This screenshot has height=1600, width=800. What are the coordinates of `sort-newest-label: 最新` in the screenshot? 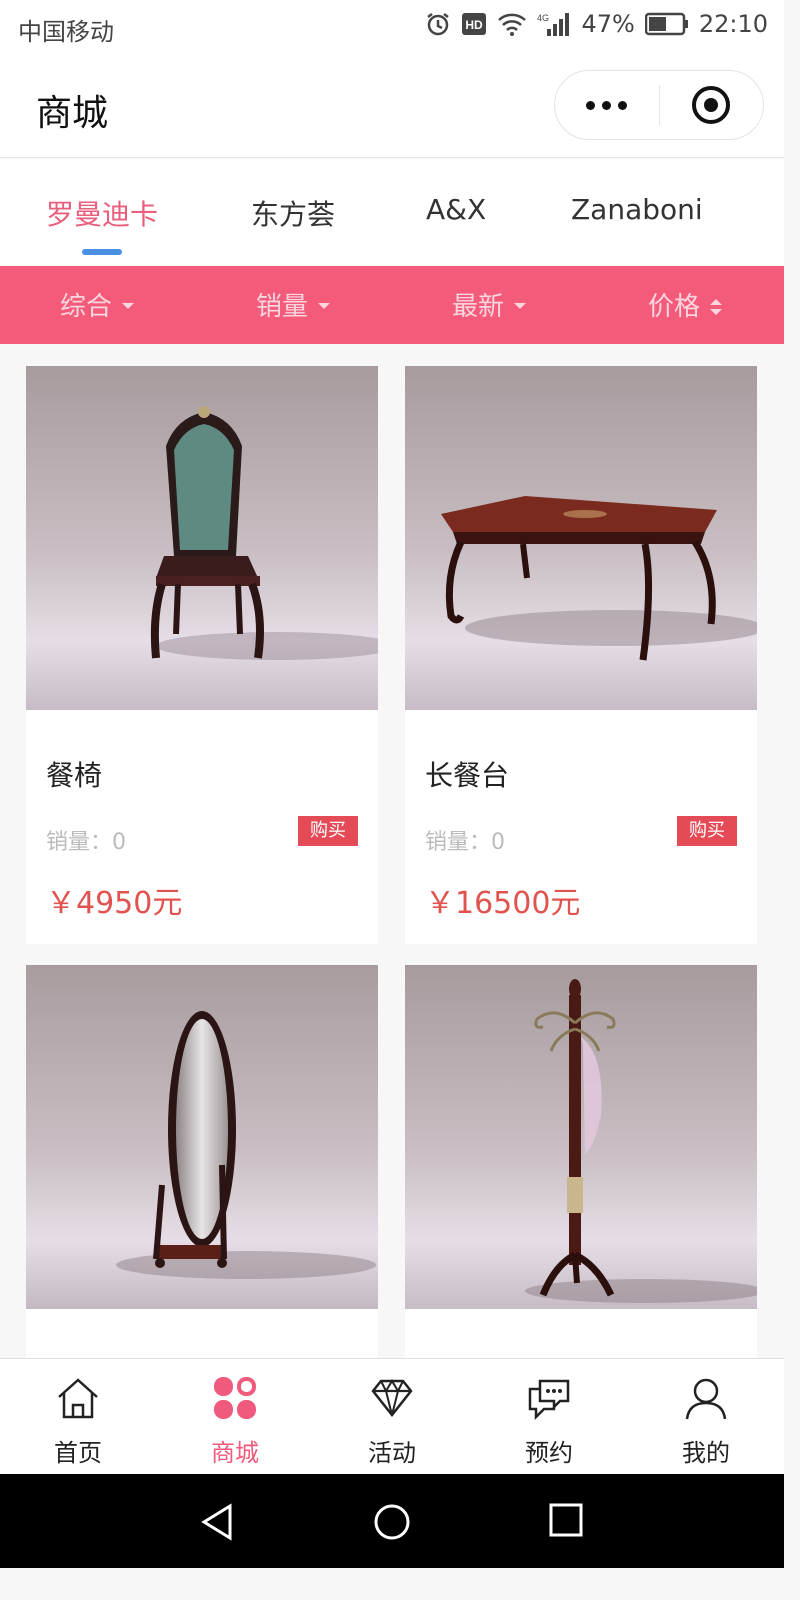 It's located at (478, 307).